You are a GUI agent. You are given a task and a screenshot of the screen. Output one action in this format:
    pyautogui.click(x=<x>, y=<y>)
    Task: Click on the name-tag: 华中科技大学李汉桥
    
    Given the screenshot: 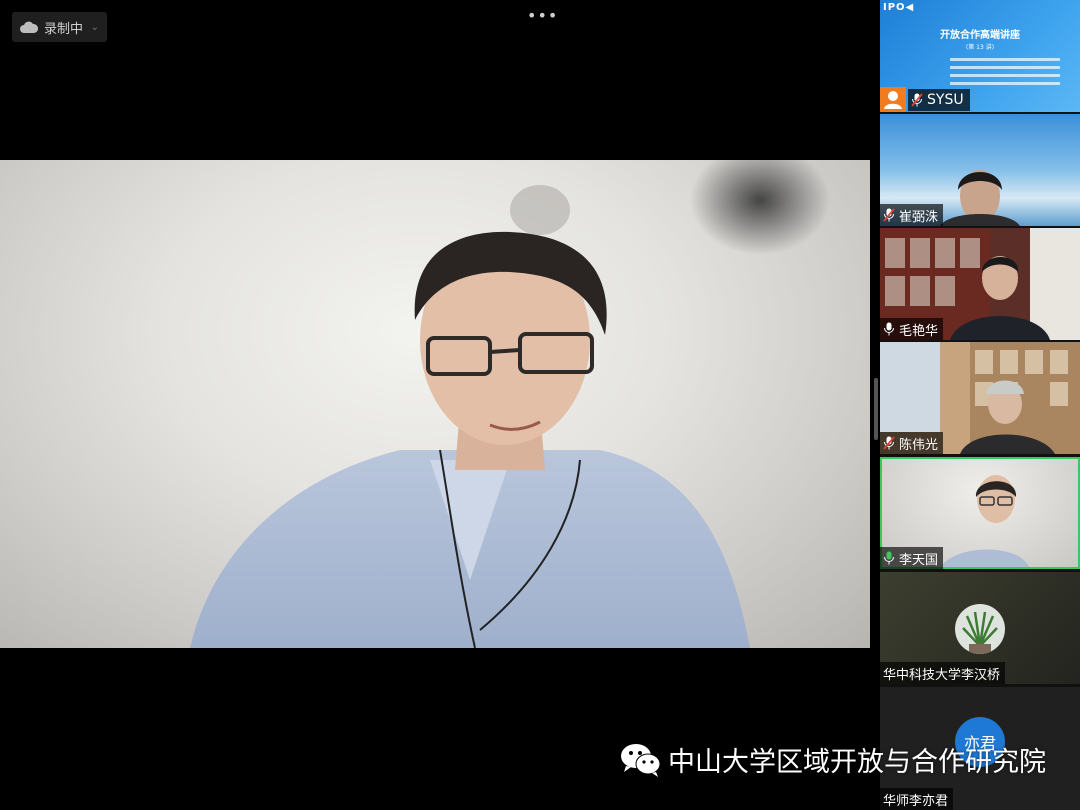 What is the action you would take?
    pyautogui.click(x=943, y=673)
    